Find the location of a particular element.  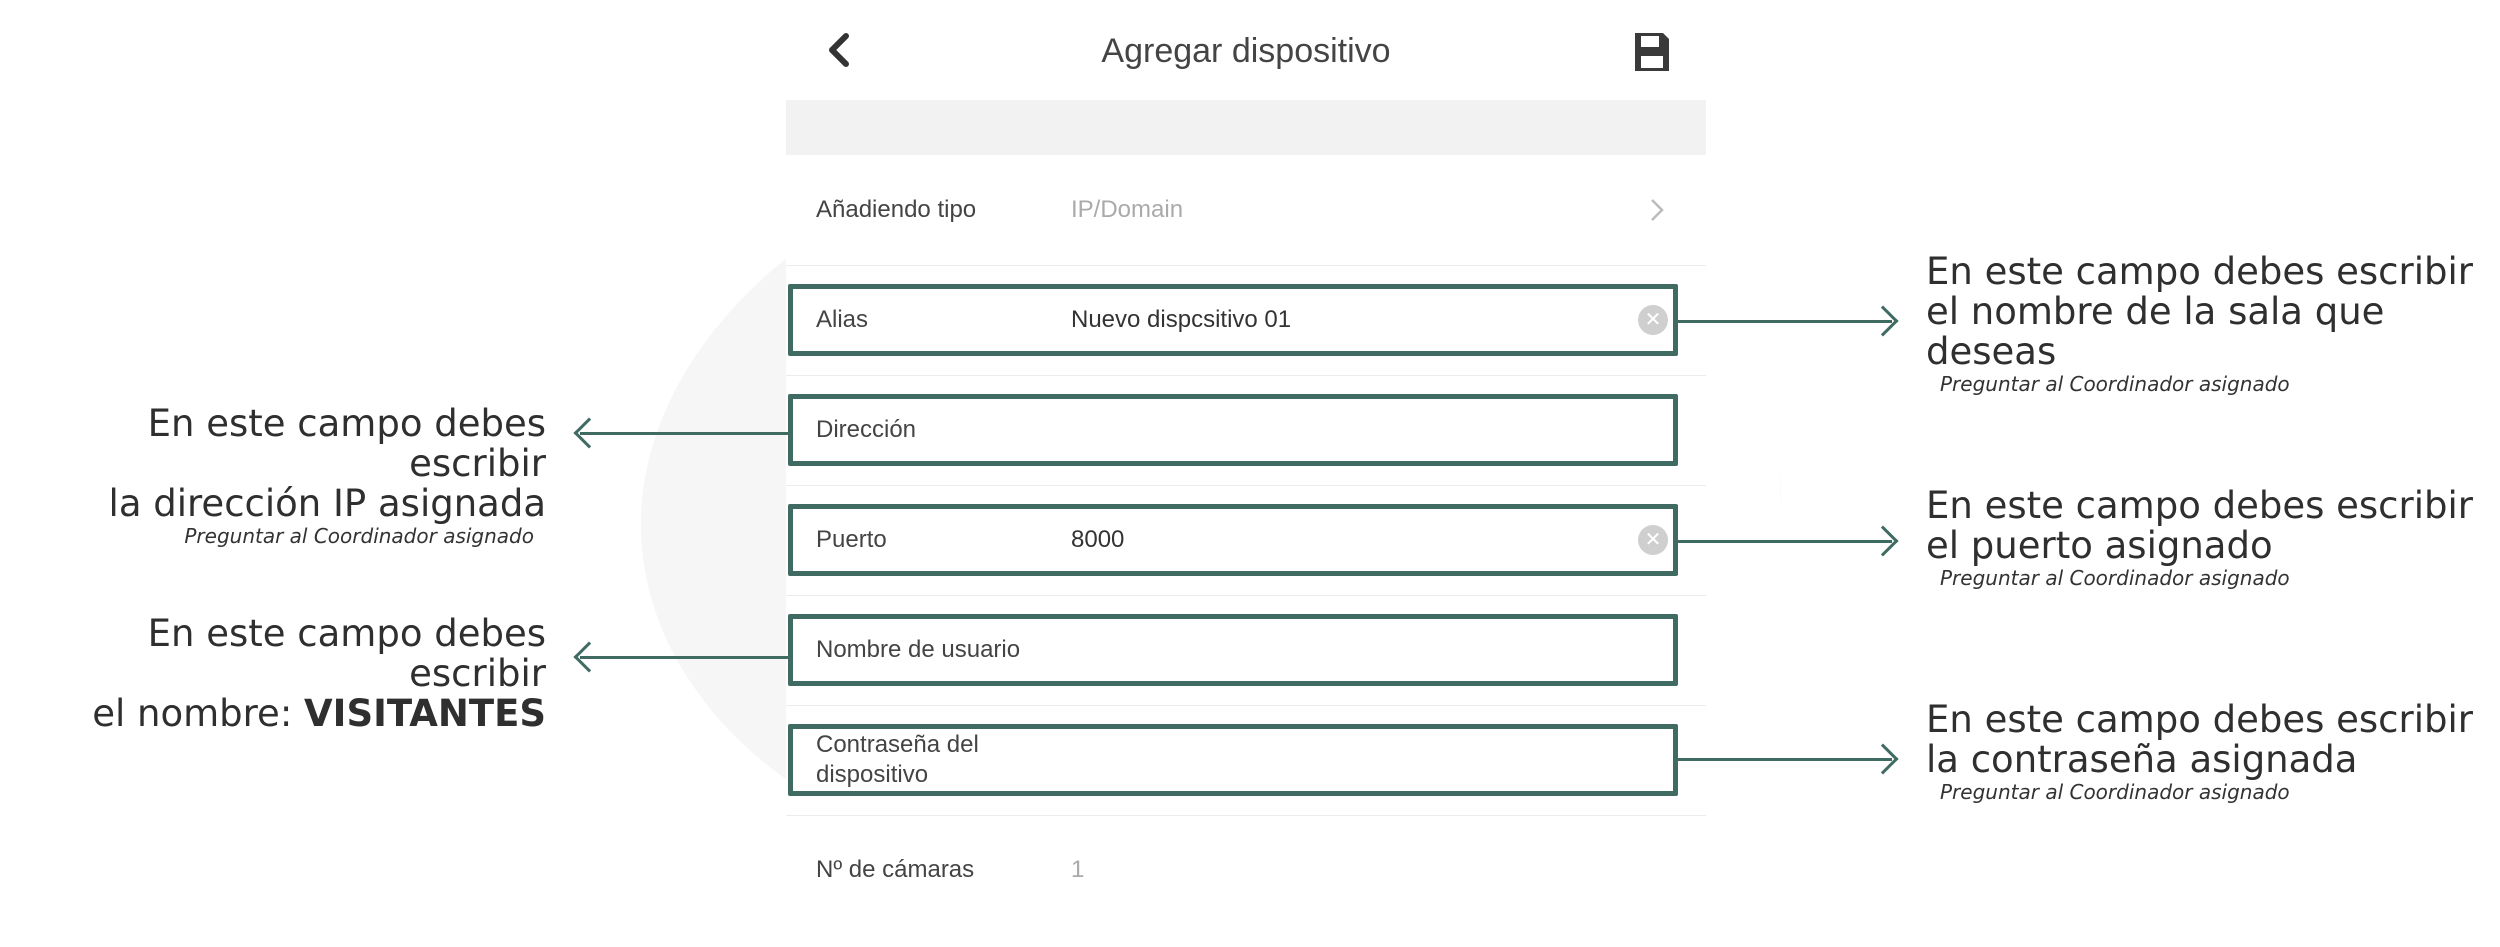

port-annotation-line1: En este campo debes escribir is located at coordinates (2199, 505).